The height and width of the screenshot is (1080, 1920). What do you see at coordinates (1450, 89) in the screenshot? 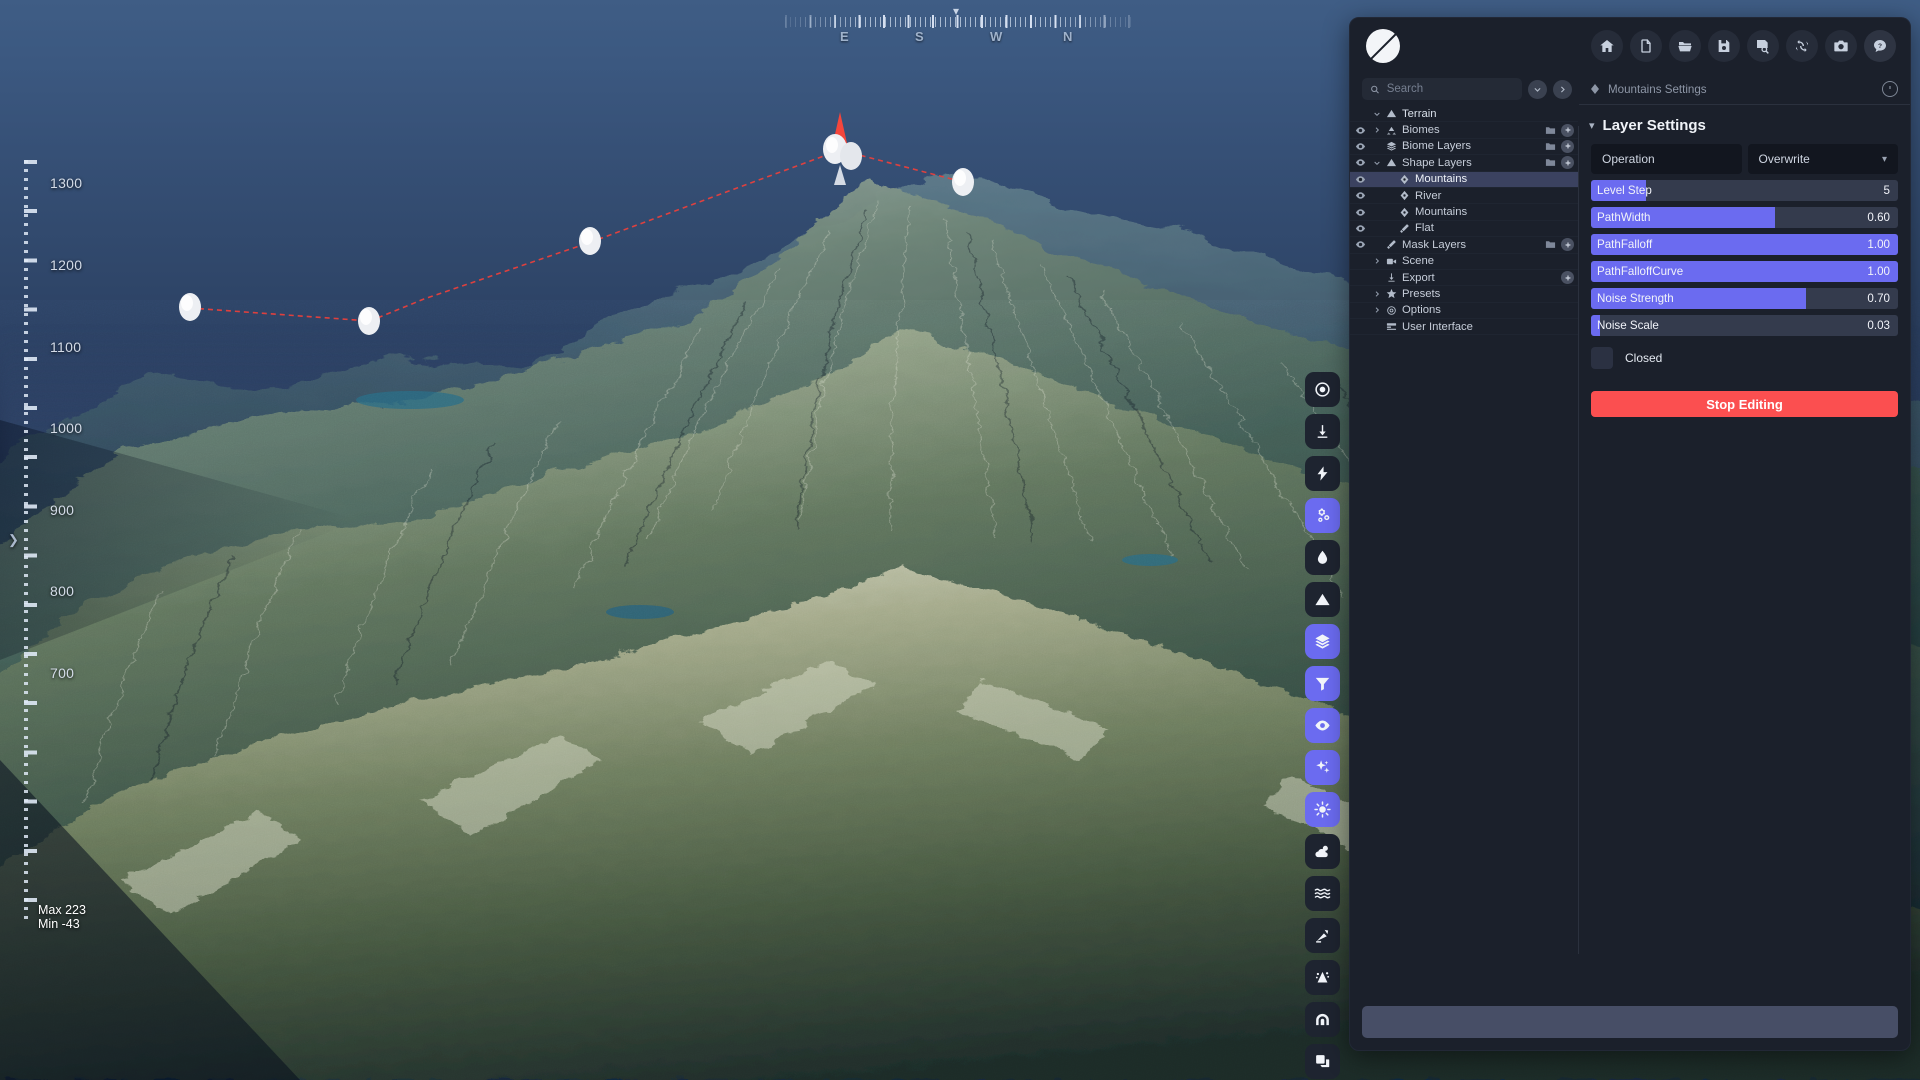
I see `search-input` at bounding box center [1450, 89].